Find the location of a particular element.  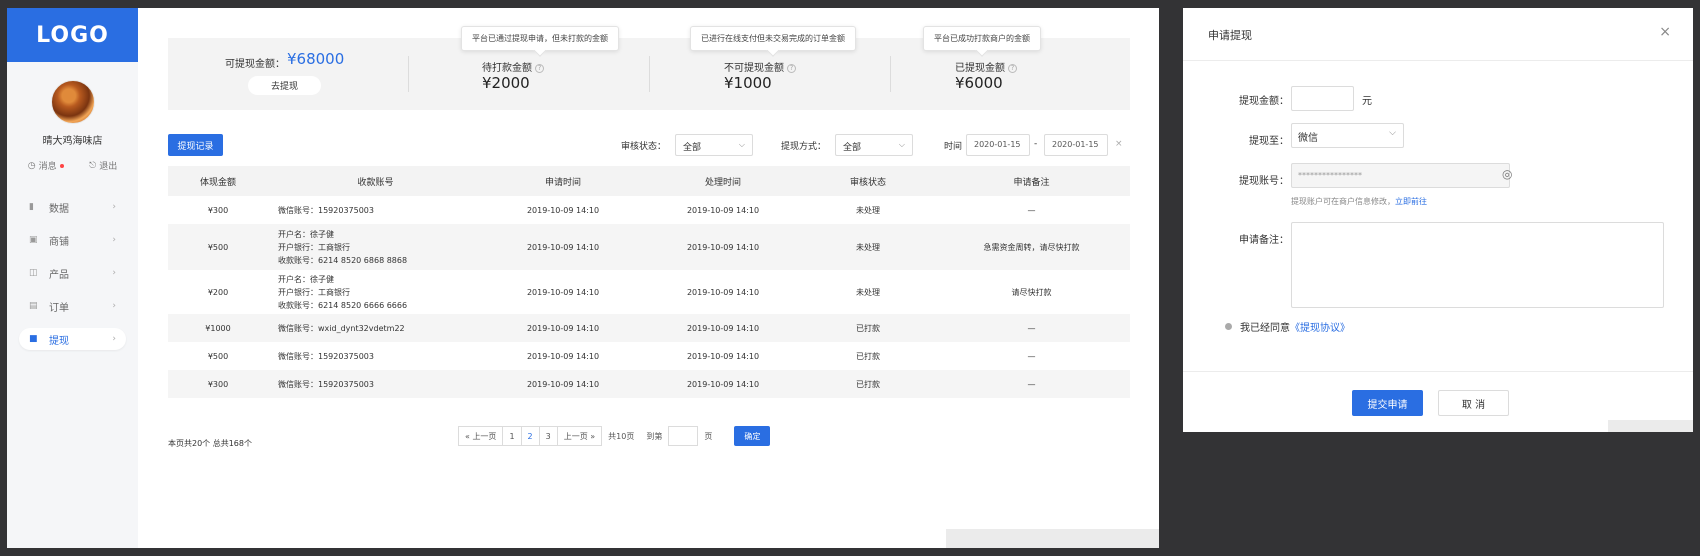

withdraw-to-select: 微信 ⌵ is located at coordinates (1347, 135).